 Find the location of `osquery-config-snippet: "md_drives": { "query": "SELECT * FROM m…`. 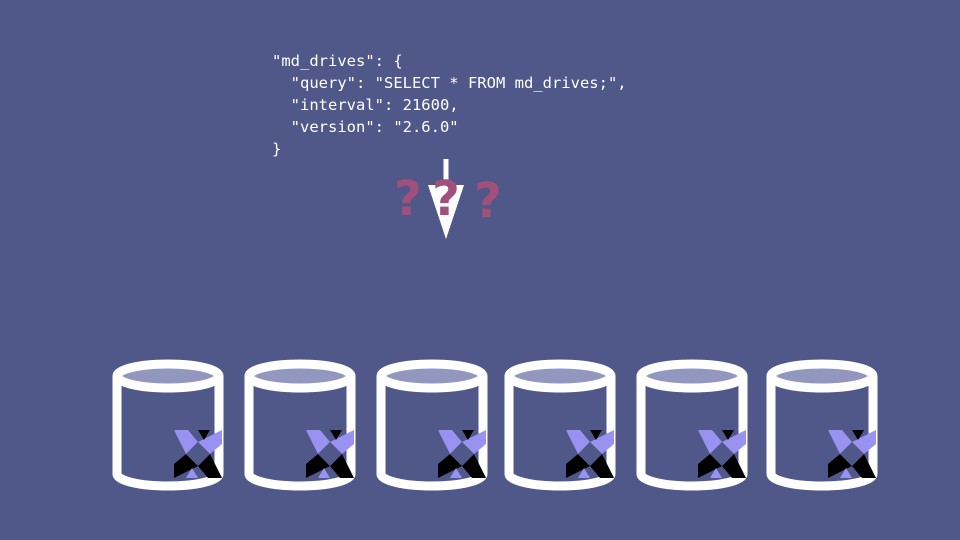

osquery-config-snippet: "md_drives": { "query": "SELECT * FROM m… is located at coordinates (449, 105).